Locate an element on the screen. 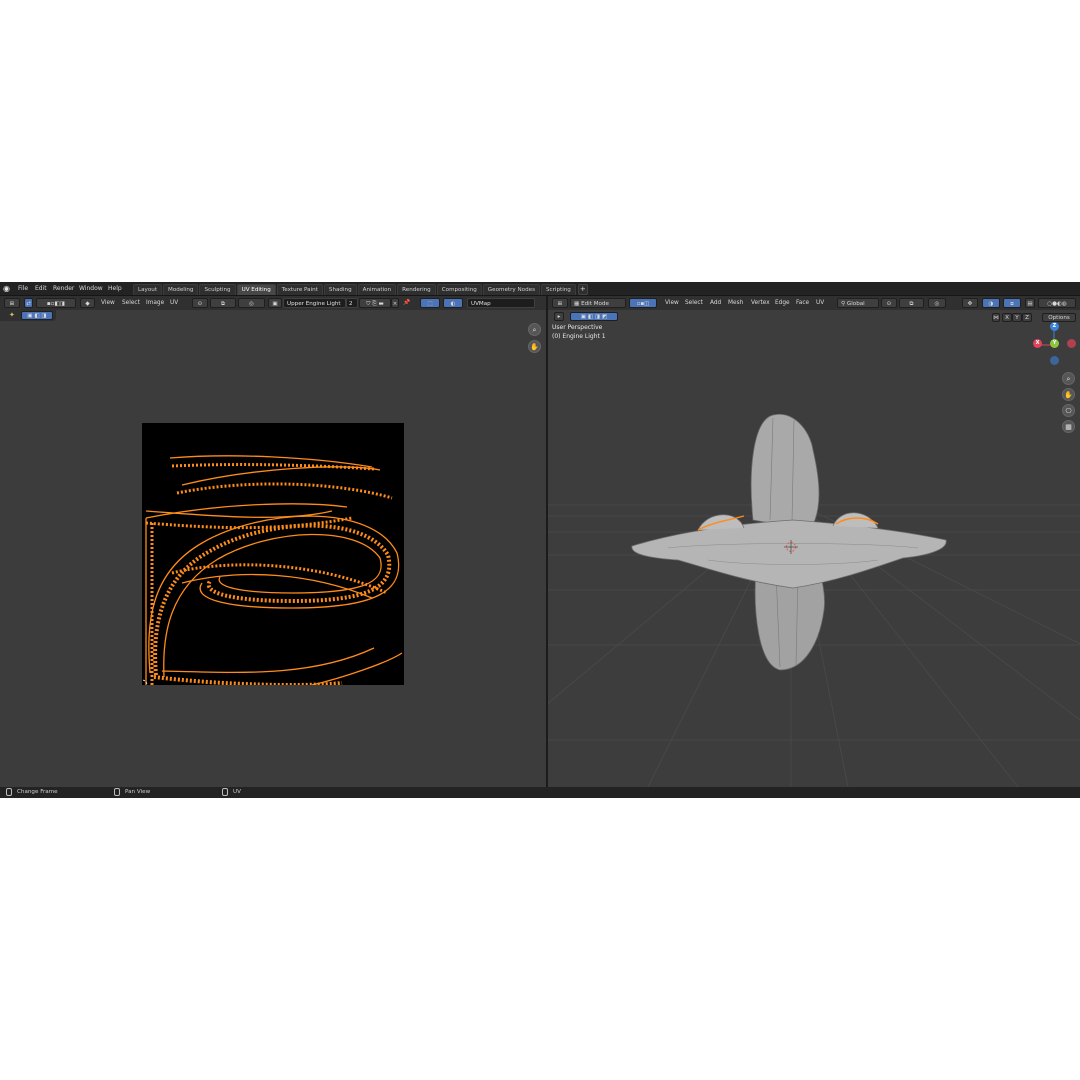 Image resolution: width=1080 pixels, height=1080 pixels. tab-sculpting: Sculpting is located at coordinates (217, 289).